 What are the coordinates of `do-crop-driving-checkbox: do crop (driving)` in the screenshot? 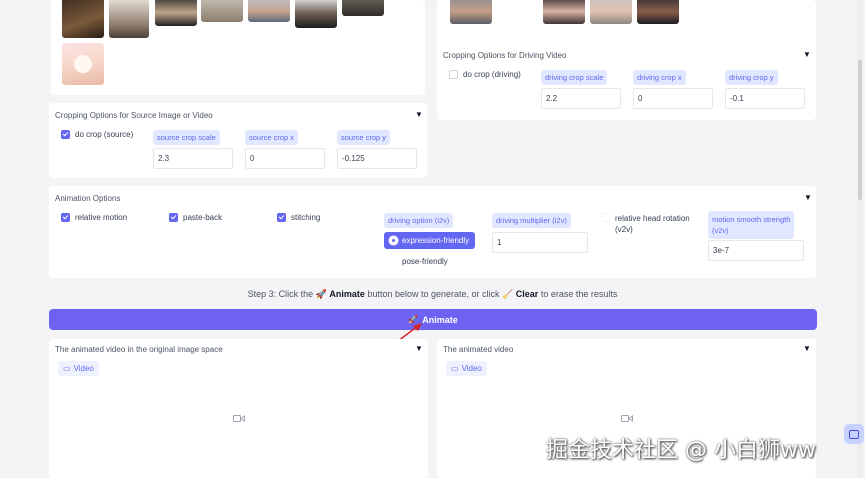 It's located at (485, 74).